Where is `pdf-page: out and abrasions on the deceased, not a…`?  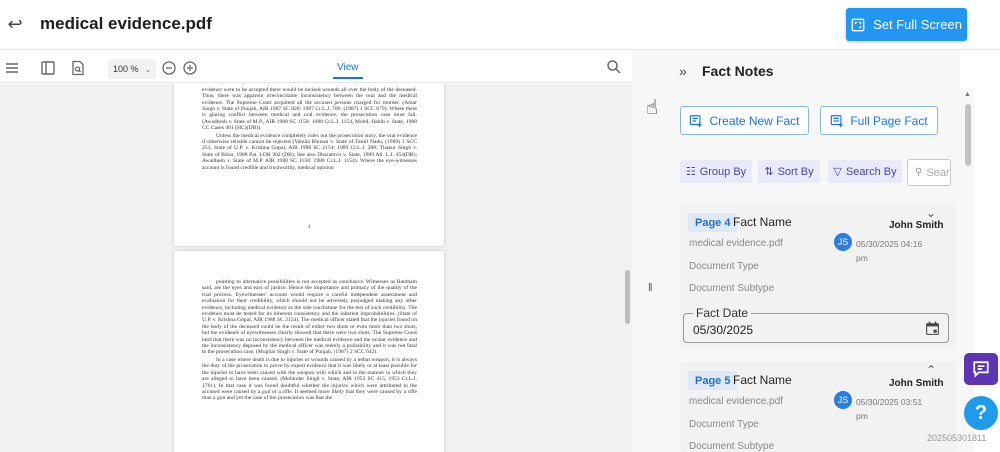 pdf-page: out and abrasions on the deceased, not a… is located at coordinates (309, 165).